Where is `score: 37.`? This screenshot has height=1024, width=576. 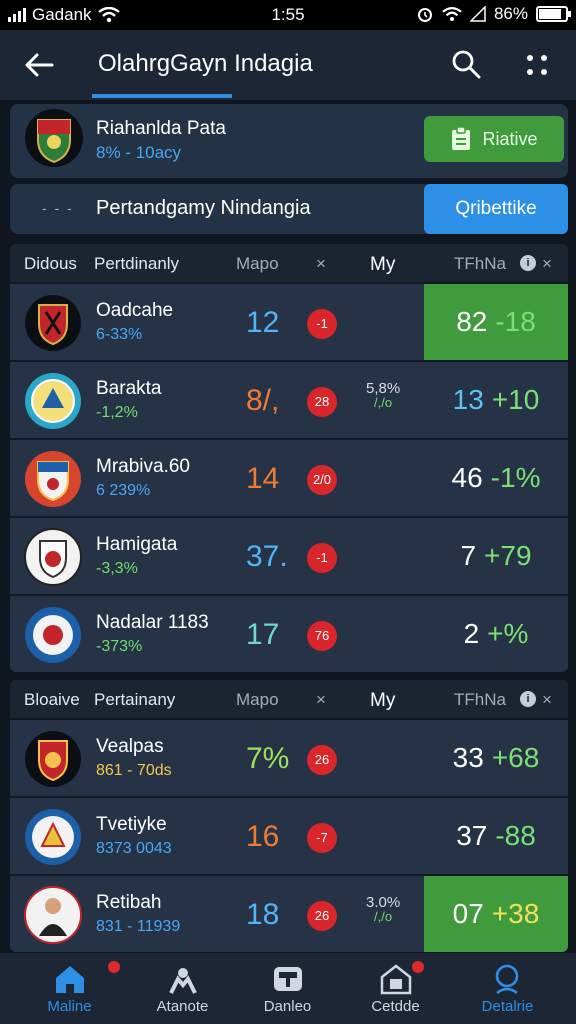
score: 37. is located at coordinates (267, 556).